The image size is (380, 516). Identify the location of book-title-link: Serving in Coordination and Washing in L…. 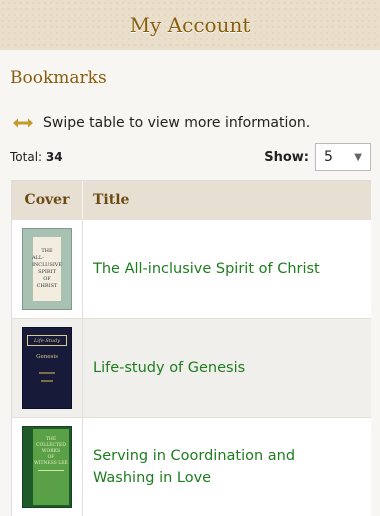
(227, 467).